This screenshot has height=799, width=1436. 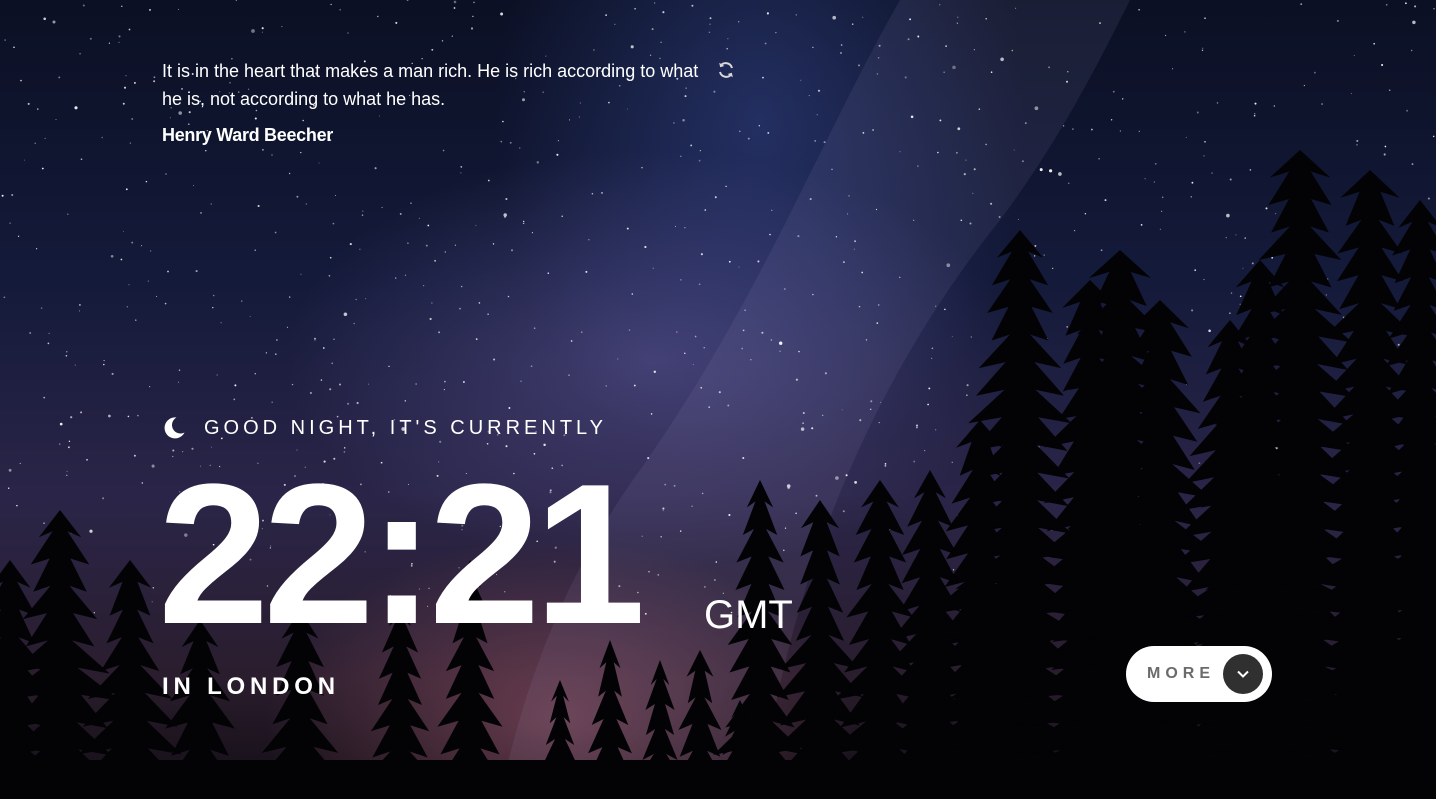 I want to click on refresh-quote-button, so click(x=726, y=70).